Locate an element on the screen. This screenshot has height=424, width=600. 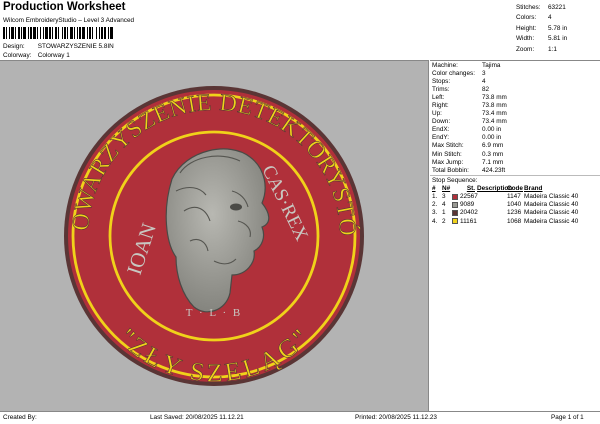
info-row: Max Jump: 7.1 mm is located at coordinates (468, 162).